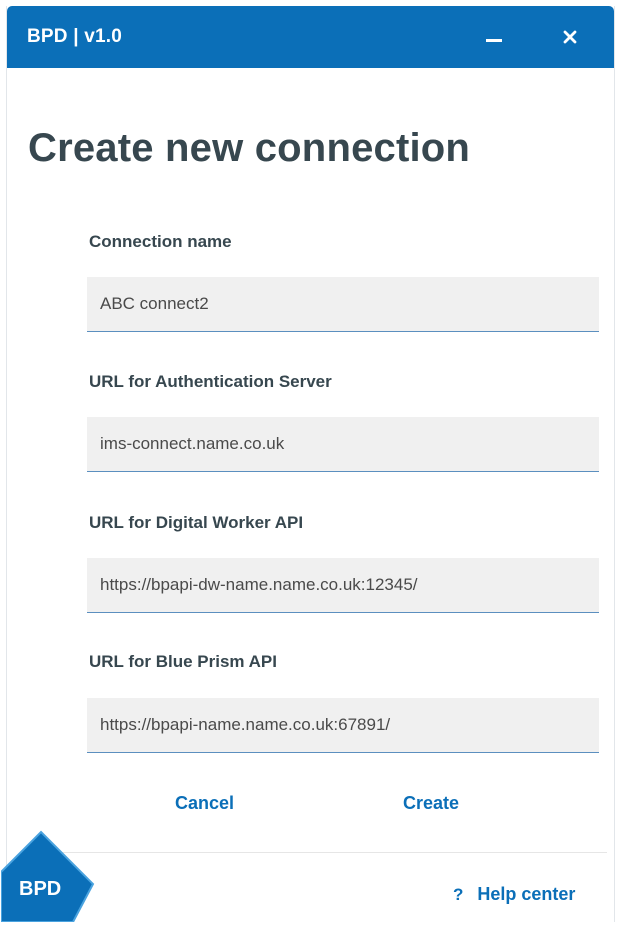 Image resolution: width=621 pixels, height=927 pixels. Describe the element at coordinates (310, 37) in the screenshot. I see `title-bar: BPD | v1.0` at that location.